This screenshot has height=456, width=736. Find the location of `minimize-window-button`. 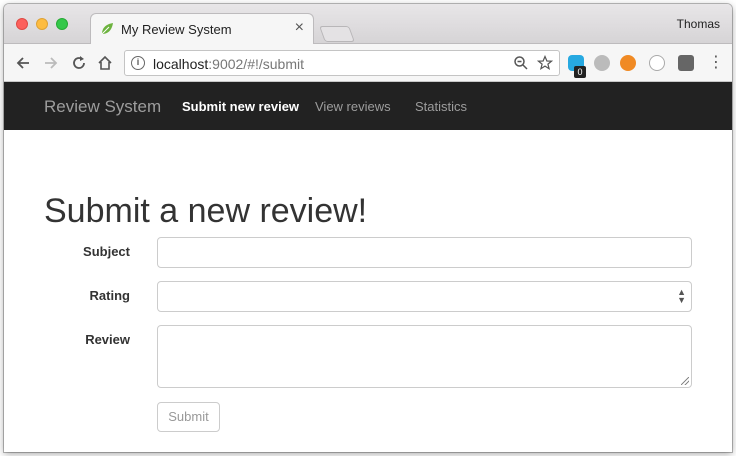

minimize-window-button is located at coordinates (42, 24).